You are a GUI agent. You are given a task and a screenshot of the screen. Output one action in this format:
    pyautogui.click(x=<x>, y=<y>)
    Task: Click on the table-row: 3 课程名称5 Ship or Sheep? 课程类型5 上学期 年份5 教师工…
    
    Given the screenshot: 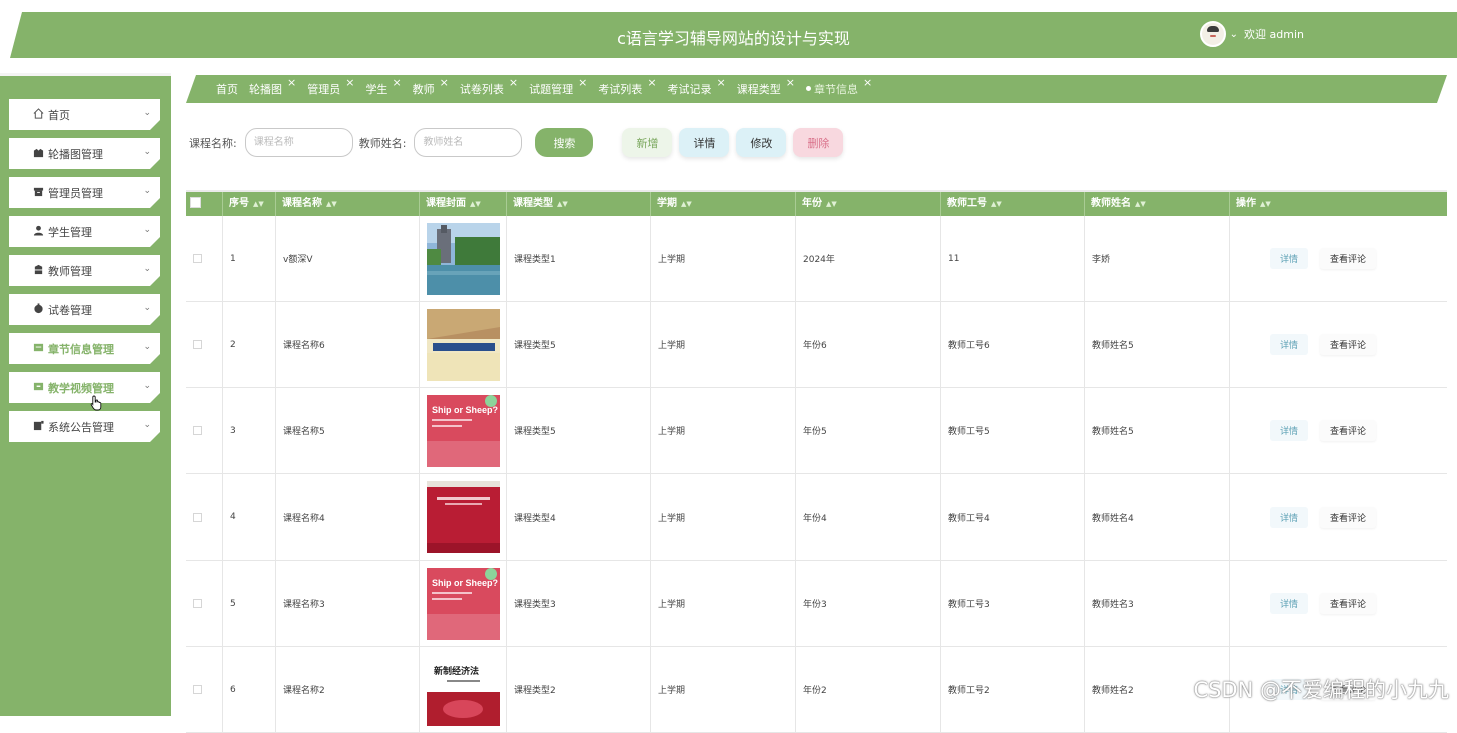 What is the action you would take?
    pyautogui.click(x=816, y=431)
    